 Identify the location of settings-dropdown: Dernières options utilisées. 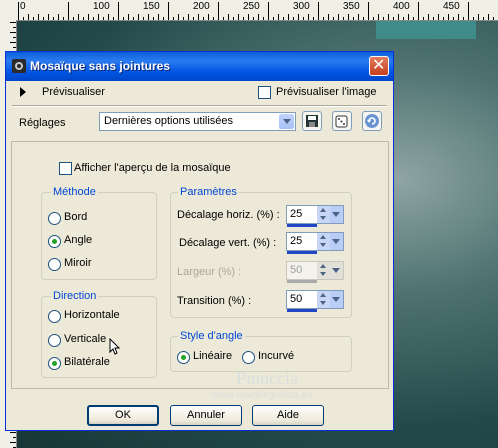
(197, 121).